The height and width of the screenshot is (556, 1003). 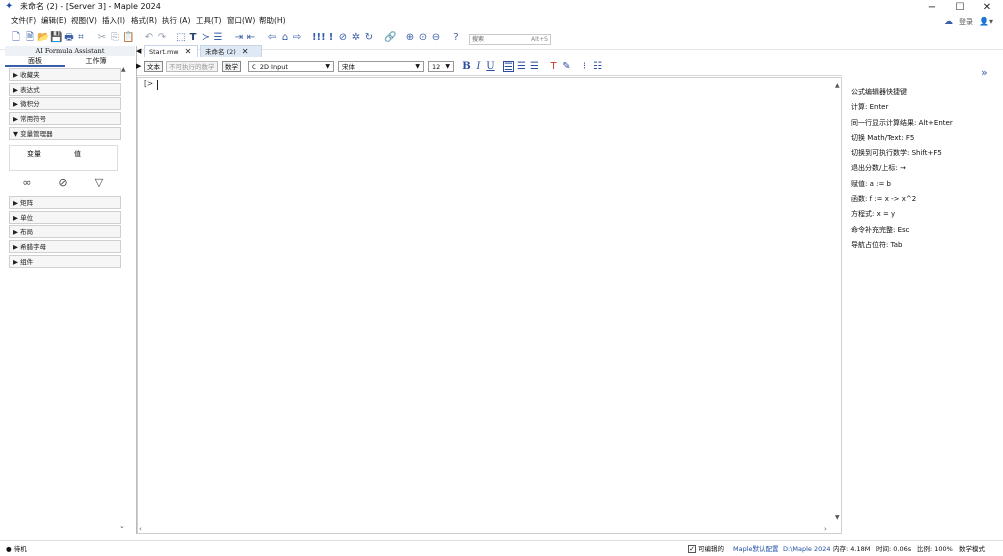 What do you see at coordinates (436, 38) in the screenshot?
I see `zoom-out-icon: ⊖` at bounding box center [436, 38].